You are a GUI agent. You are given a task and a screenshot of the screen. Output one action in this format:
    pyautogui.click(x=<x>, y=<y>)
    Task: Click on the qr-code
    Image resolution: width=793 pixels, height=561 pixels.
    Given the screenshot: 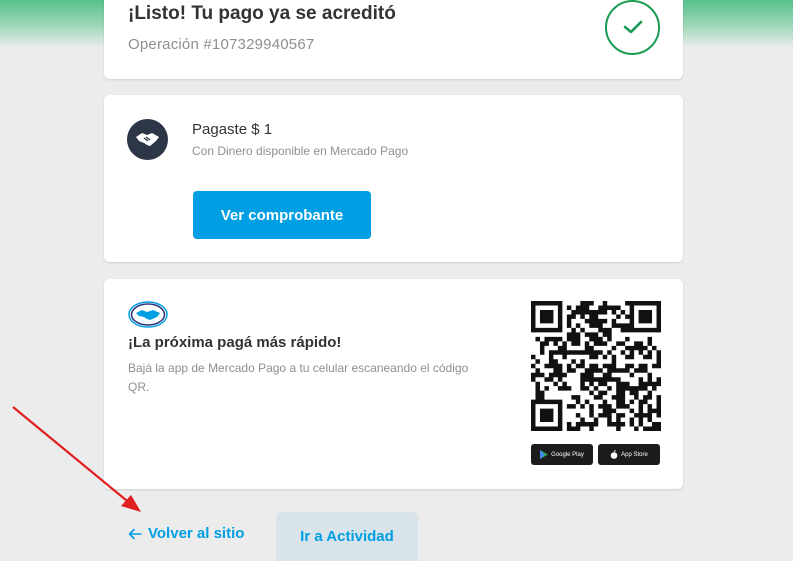 What is the action you would take?
    pyautogui.click(x=596, y=366)
    